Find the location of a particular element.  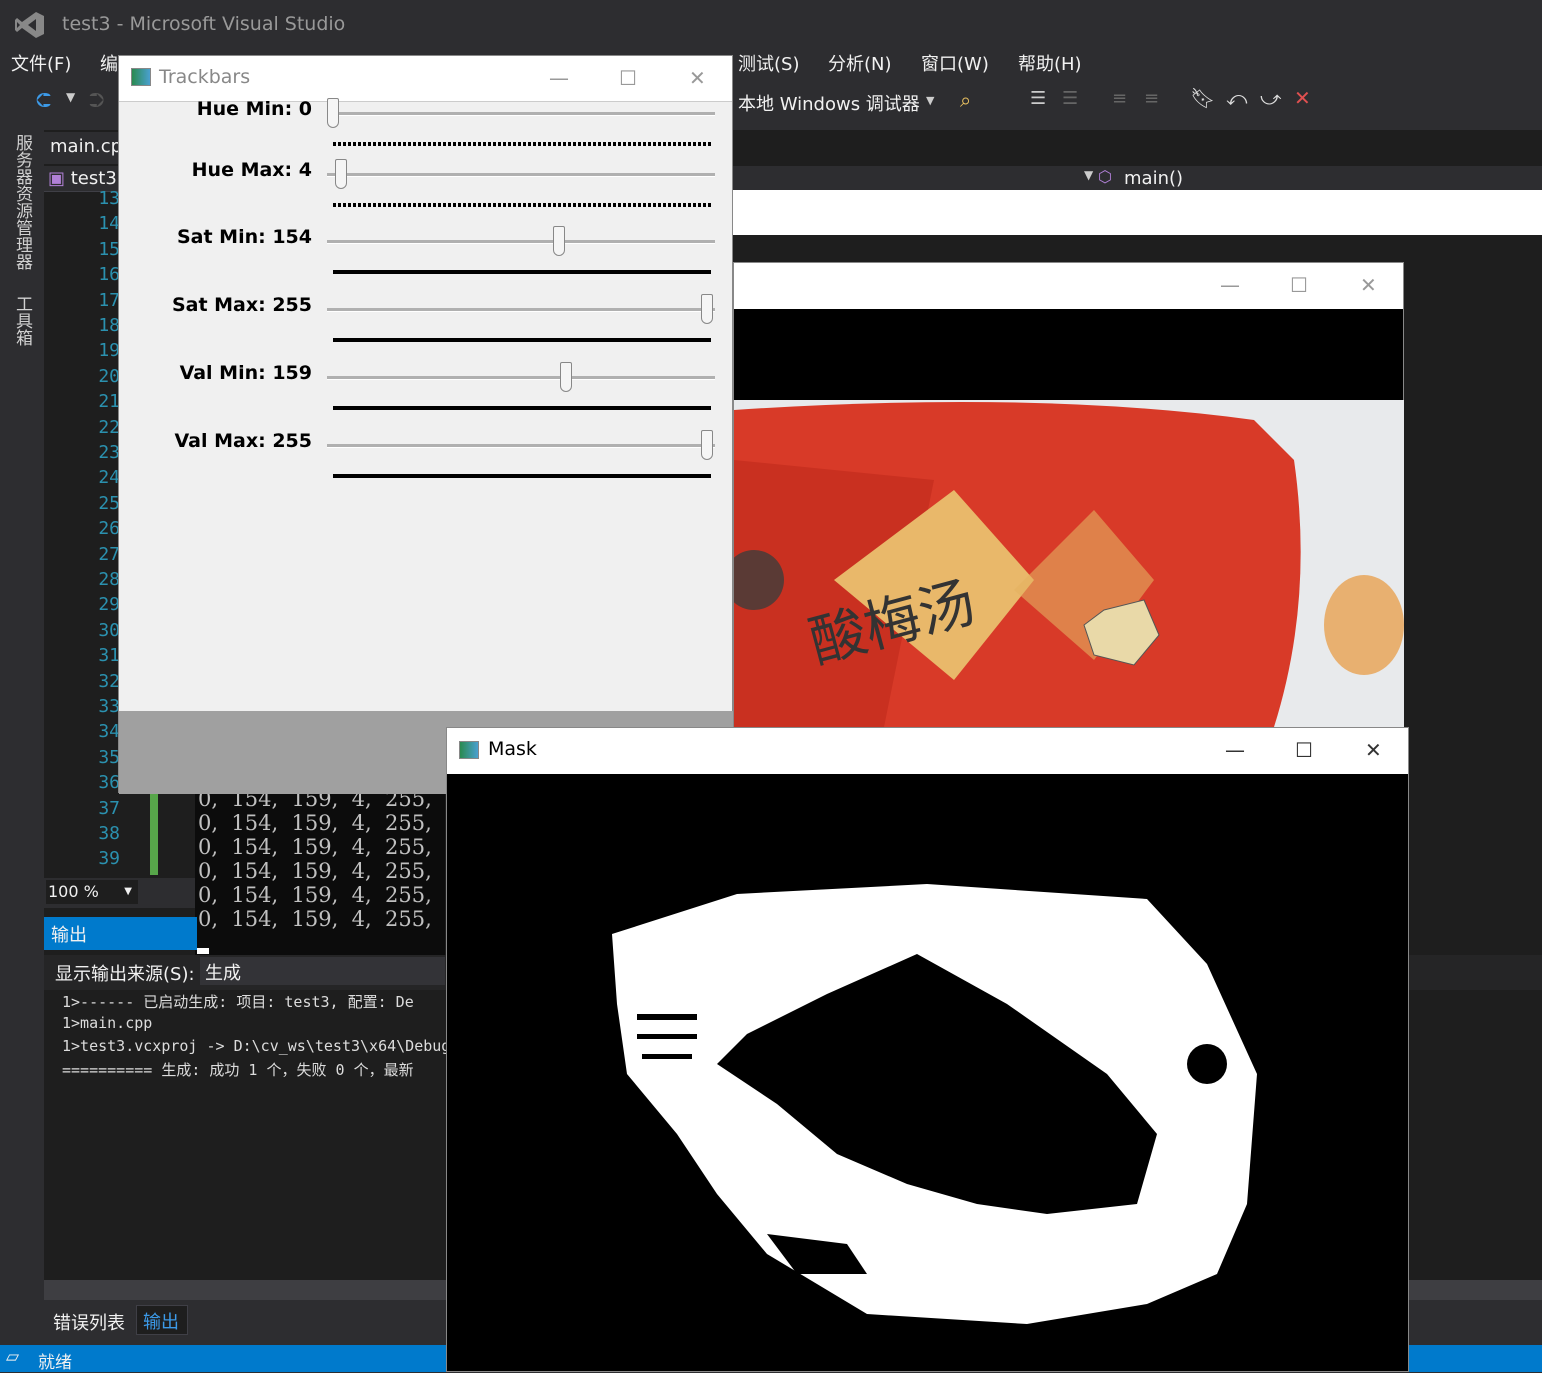

line-number: 31 is located at coordinates (109, 656).